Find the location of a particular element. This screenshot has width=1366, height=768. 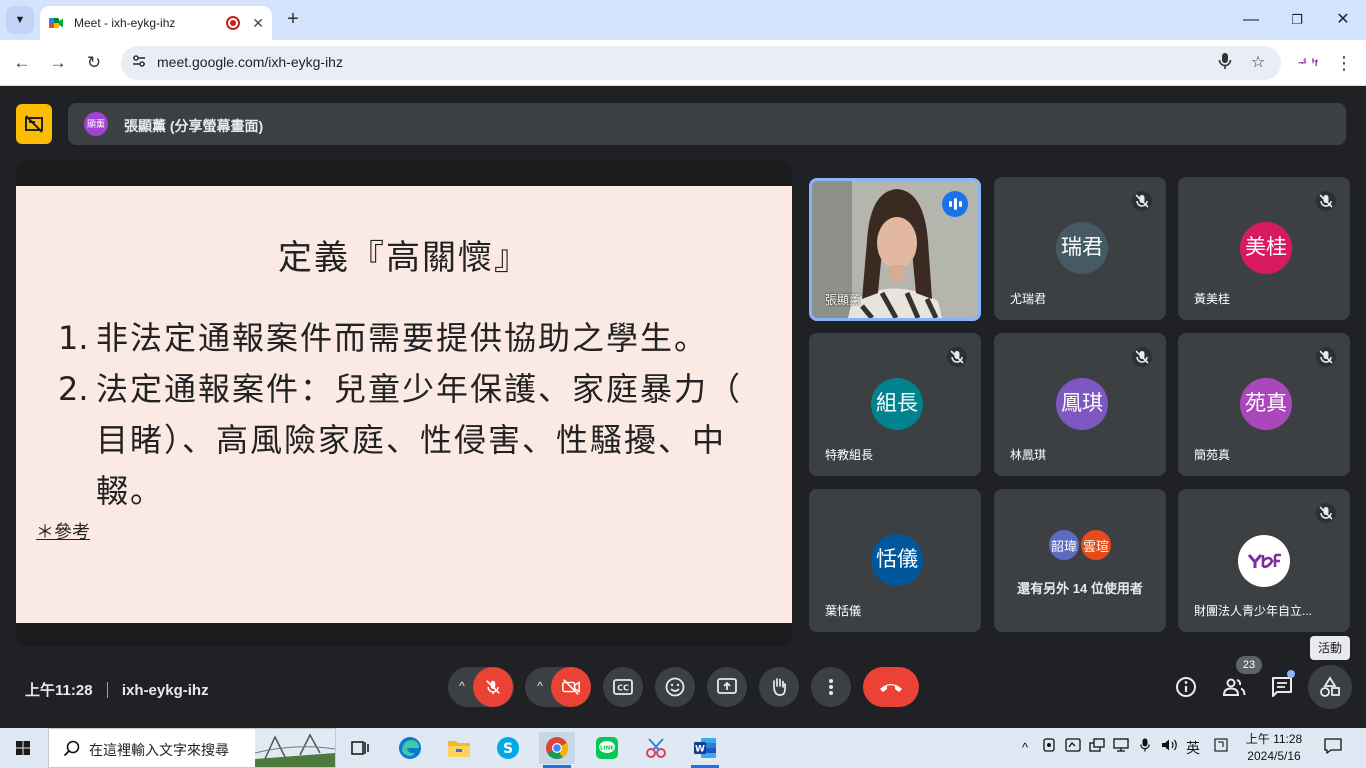

participant-avatar: 恬儀 is located at coordinates (897, 560).